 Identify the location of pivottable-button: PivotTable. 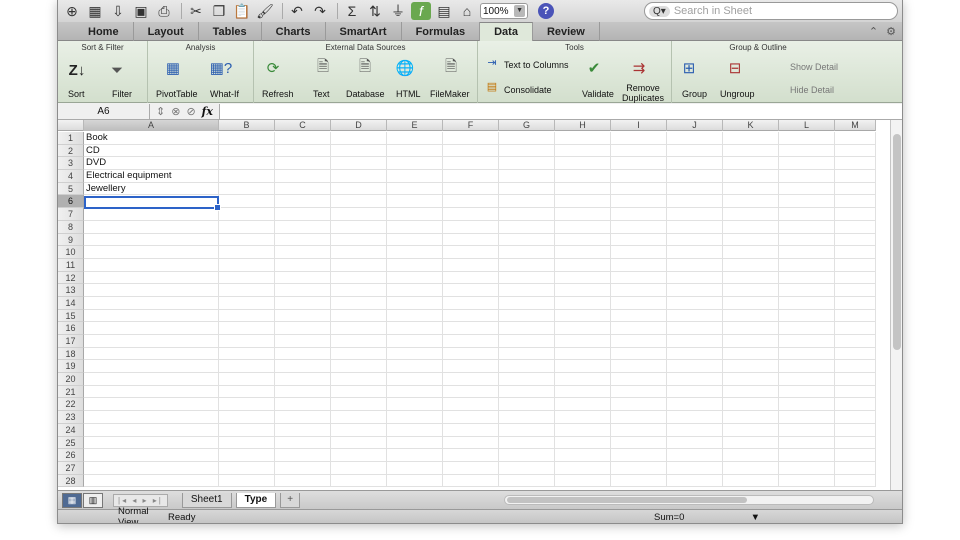
(177, 94).